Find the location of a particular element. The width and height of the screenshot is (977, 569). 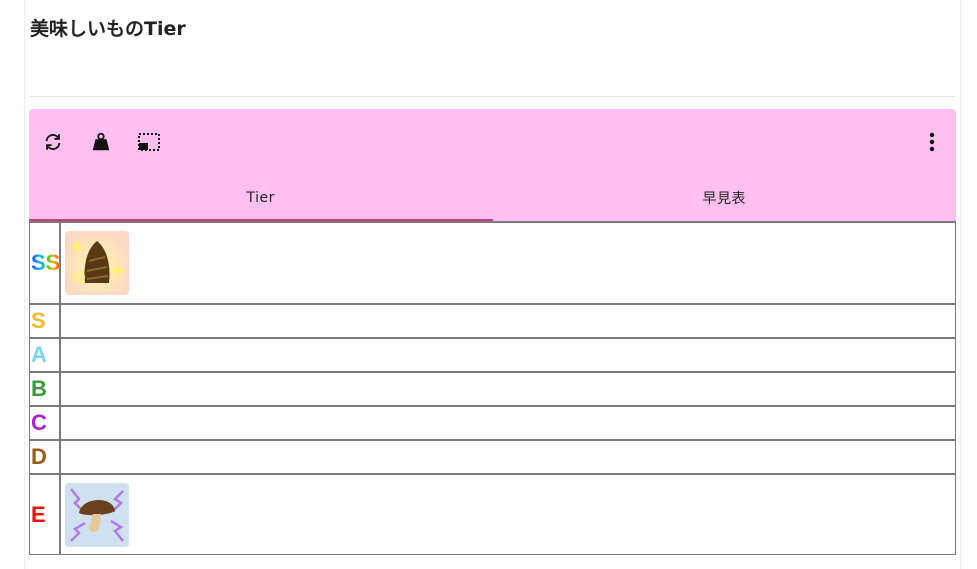

tier-row-b: B is located at coordinates (492, 388).